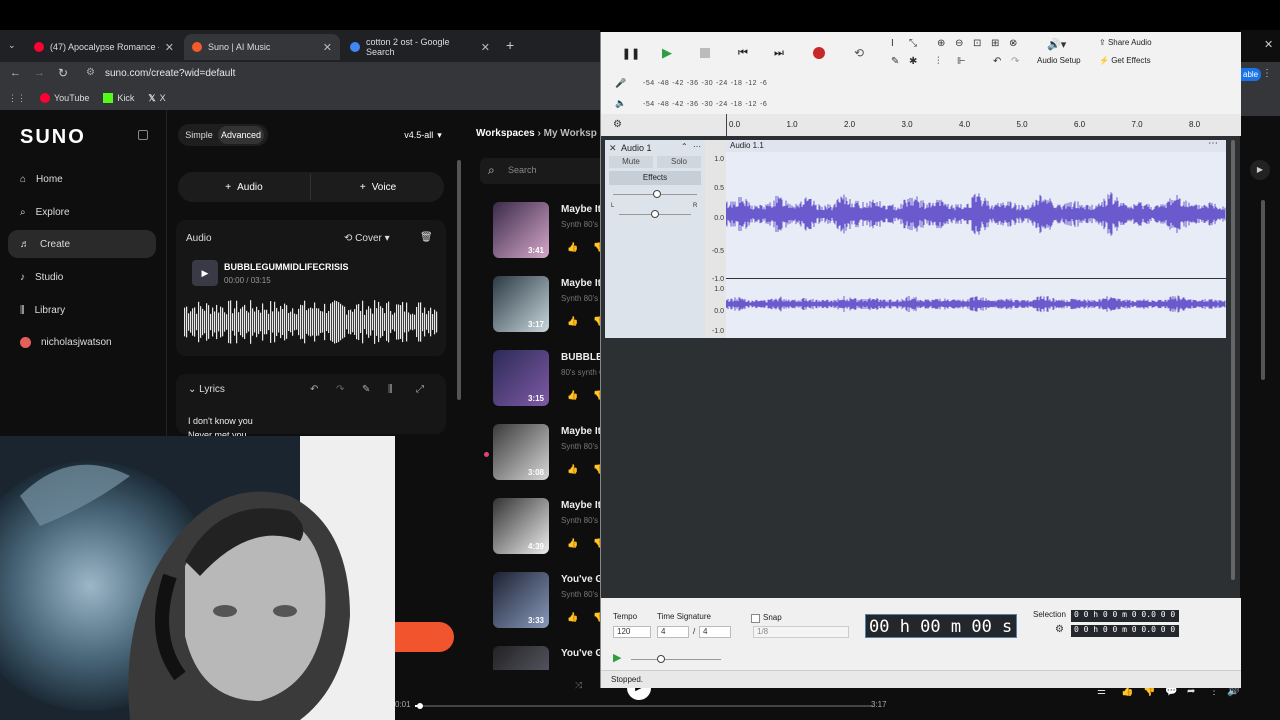 The image size is (1280, 720). Describe the element at coordinates (676, 659) in the screenshot. I see `playback-speed-slider` at that location.